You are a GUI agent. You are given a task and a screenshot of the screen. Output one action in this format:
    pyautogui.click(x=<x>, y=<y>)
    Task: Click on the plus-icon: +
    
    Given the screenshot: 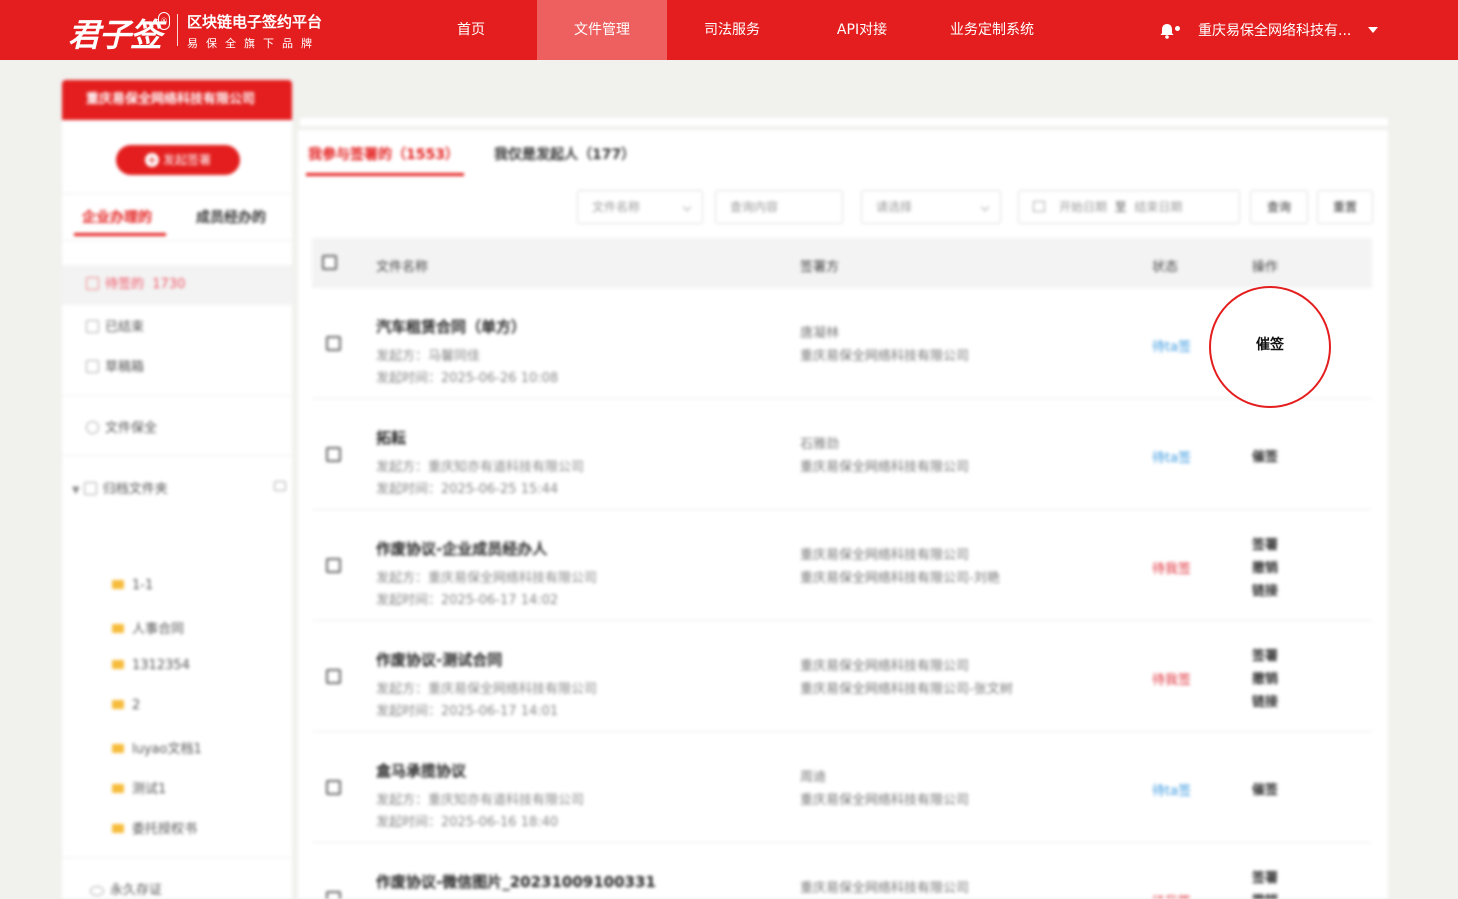 What is the action you would take?
    pyautogui.click(x=151, y=160)
    